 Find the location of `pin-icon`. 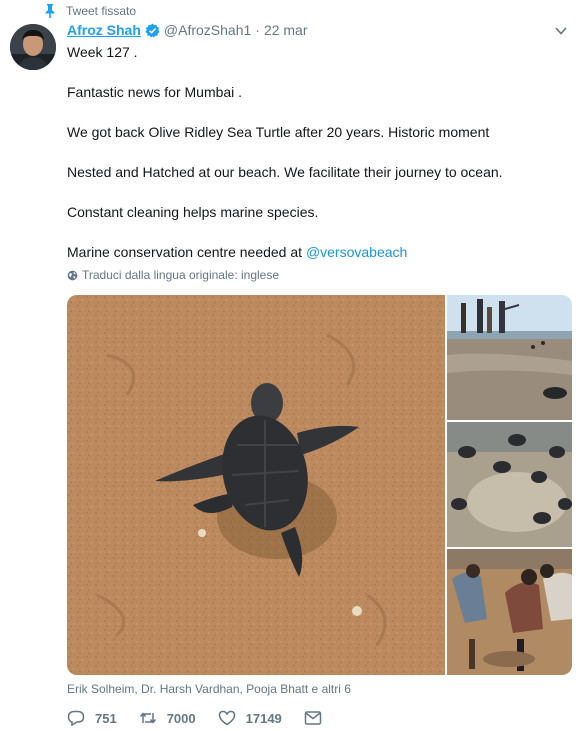

pin-icon is located at coordinates (50, 11).